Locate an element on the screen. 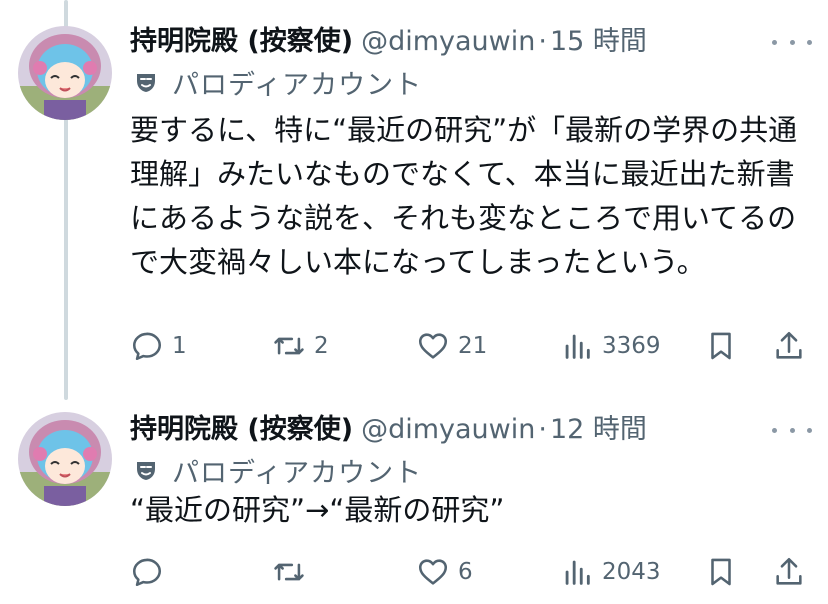  views-button: 2043 is located at coordinates (610, 572).